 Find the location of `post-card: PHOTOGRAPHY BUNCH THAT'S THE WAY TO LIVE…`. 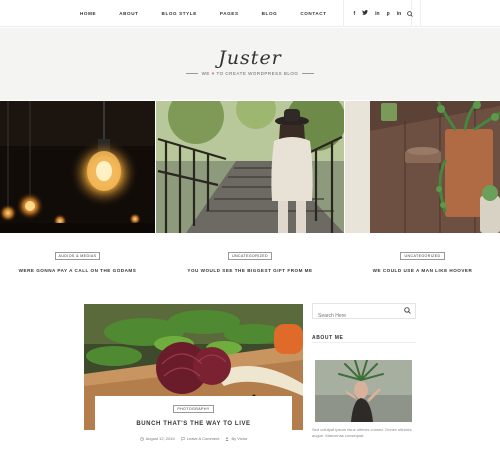

post-card: PHOTOGRAPHY BUNCH THAT'S THE WAY TO LIVE… is located at coordinates (193, 423).